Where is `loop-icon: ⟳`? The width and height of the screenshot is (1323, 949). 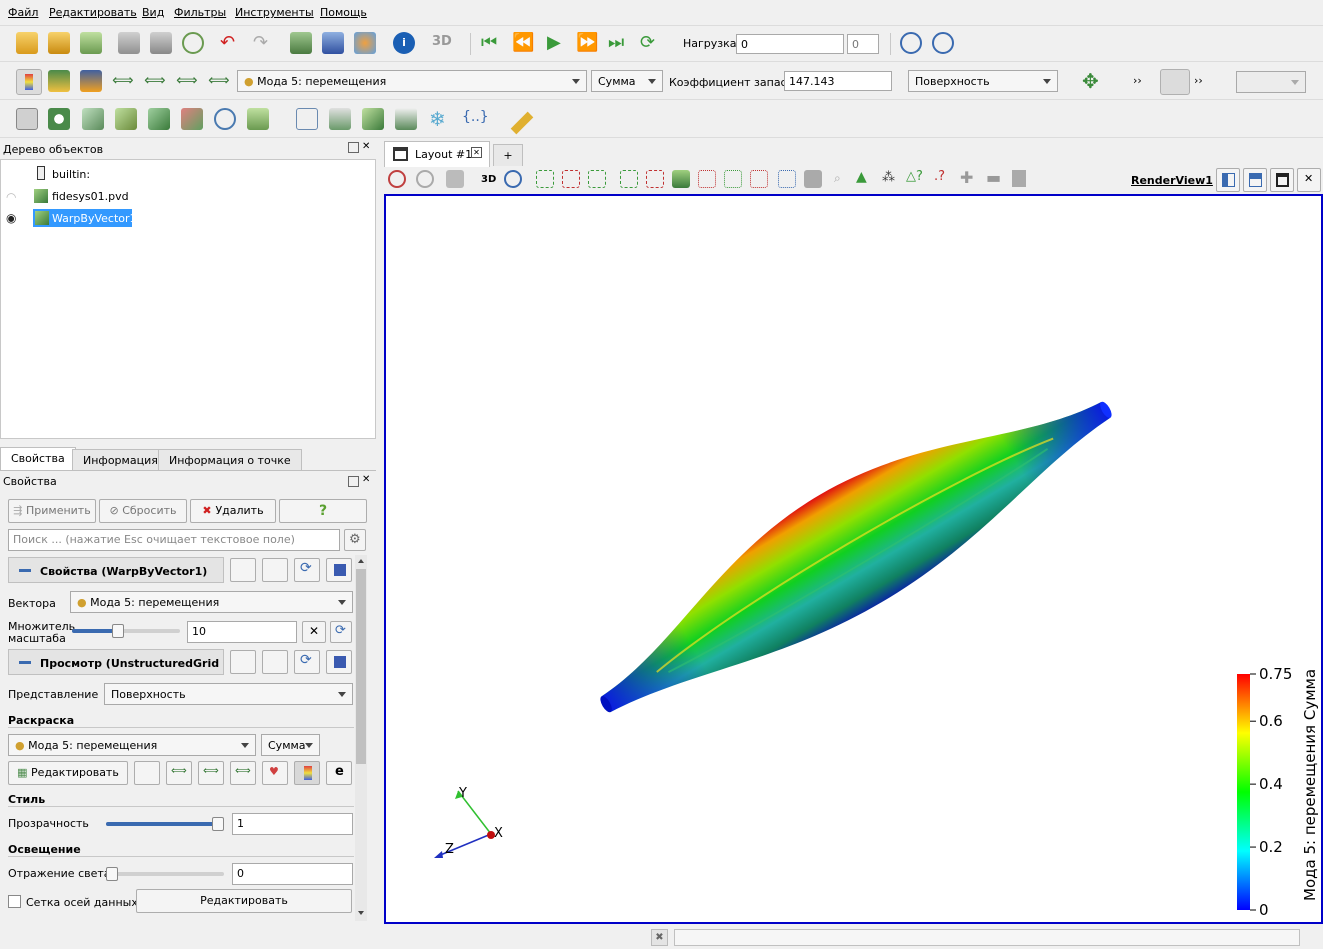
loop-icon: ⟳ is located at coordinates (647, 42).